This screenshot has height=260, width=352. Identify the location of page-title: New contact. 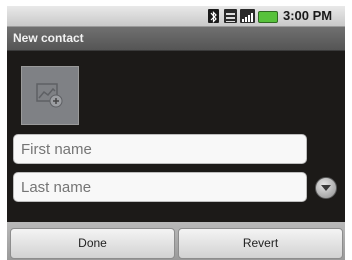
(48, 38).